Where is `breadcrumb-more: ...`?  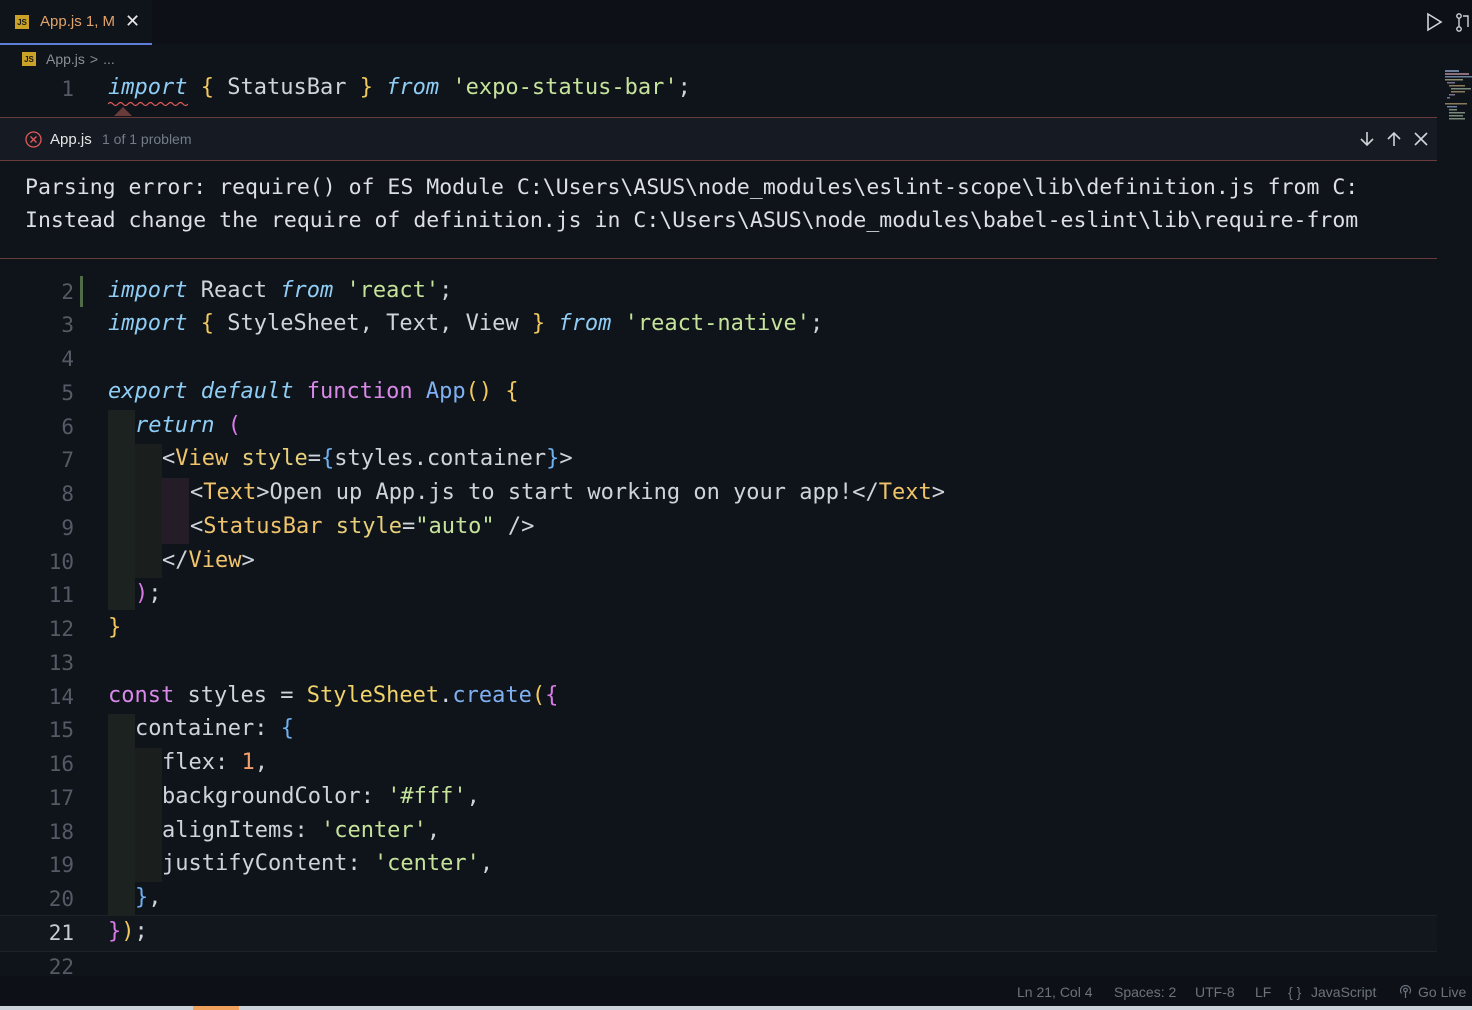
breadcrumb-more: ... is located at coordinates (109, 59).